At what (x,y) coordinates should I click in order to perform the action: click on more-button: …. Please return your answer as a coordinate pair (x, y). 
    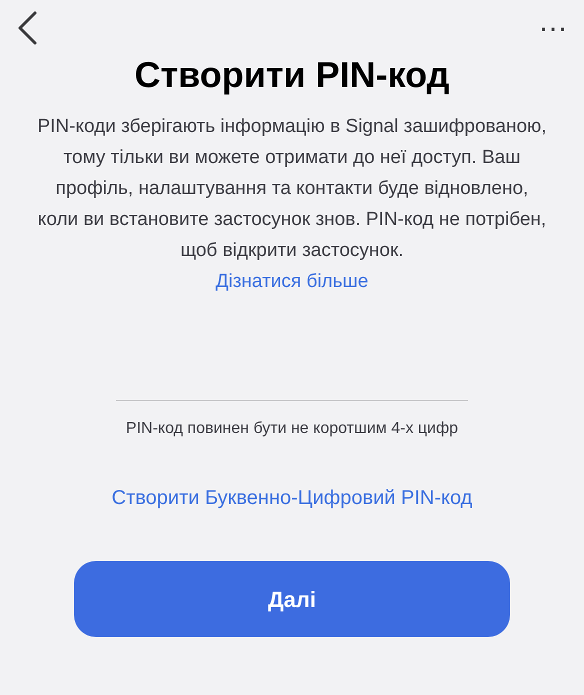
    Looking at the image, I should click on (553, 28).